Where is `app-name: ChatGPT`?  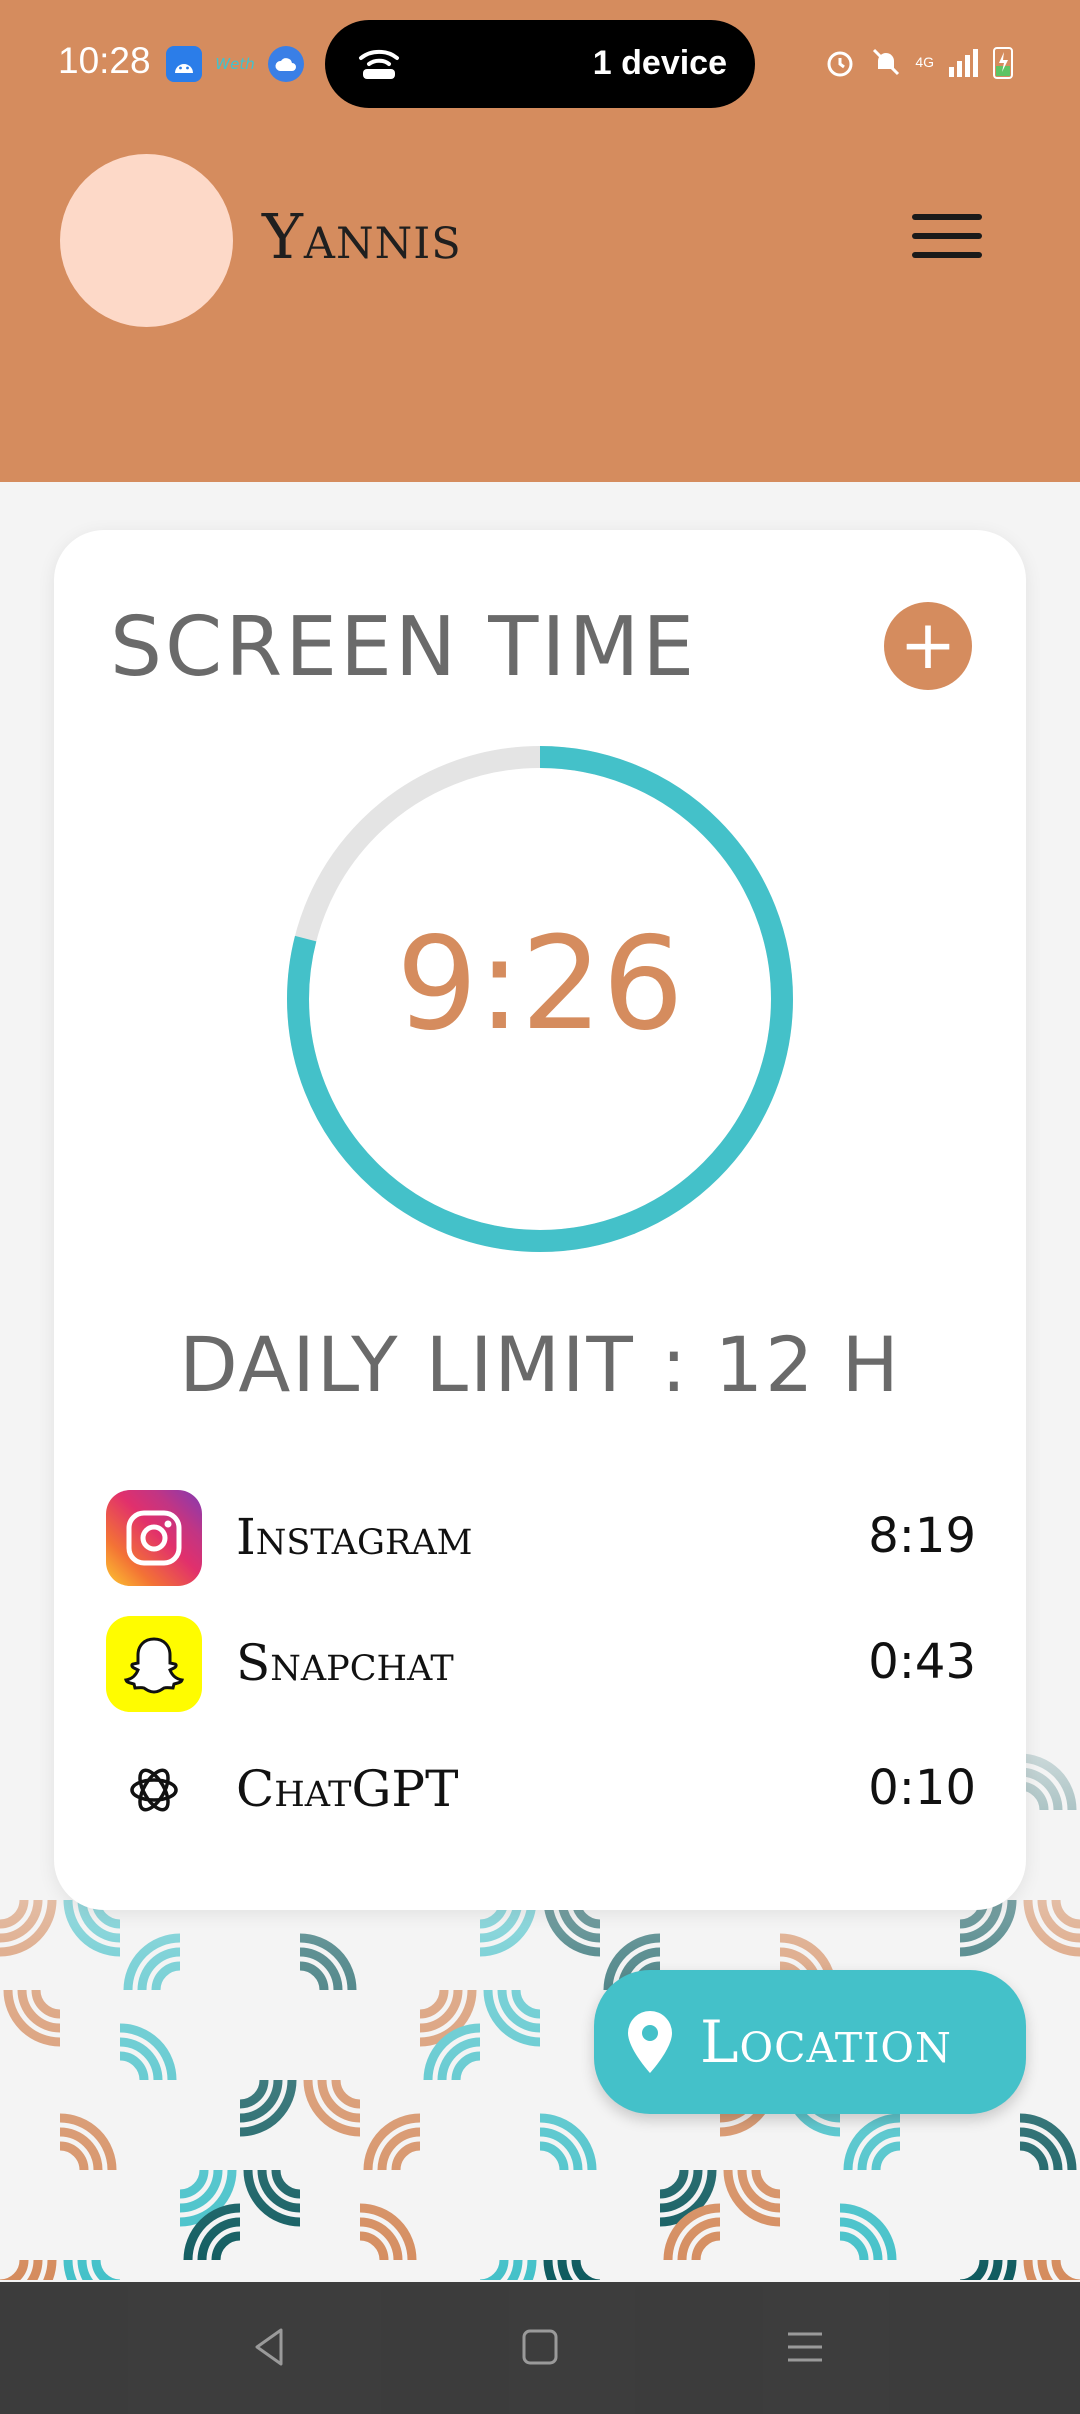
app-name: ChatGPT is located at coordinates (347, 1789).